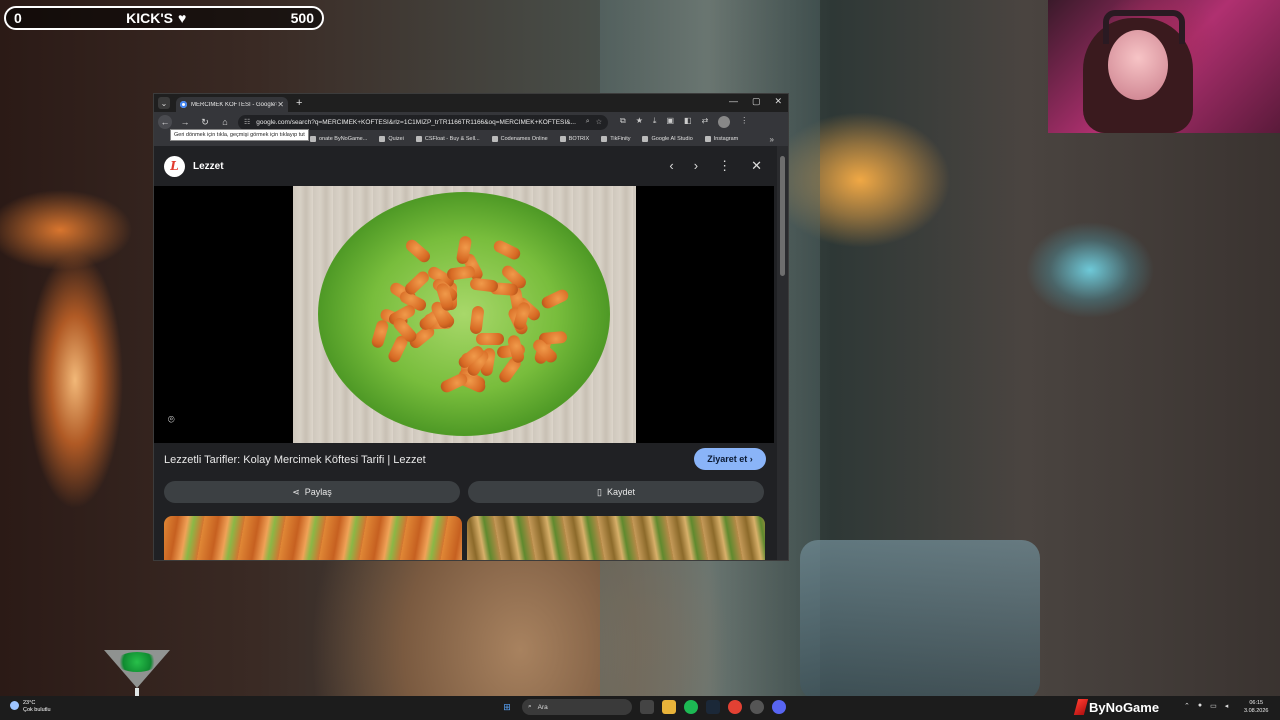 The height and width of the screenshot is (720, 1280). Describe the element at coordinates (724, 122) in the screenshot. I see `profile-avatar` at that location.